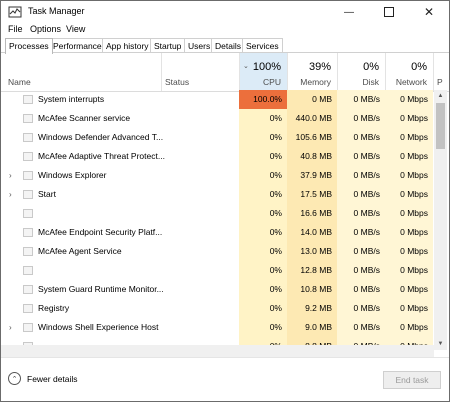  I want to click on sort-chevron-icon: ⌄, so click(246, 66).